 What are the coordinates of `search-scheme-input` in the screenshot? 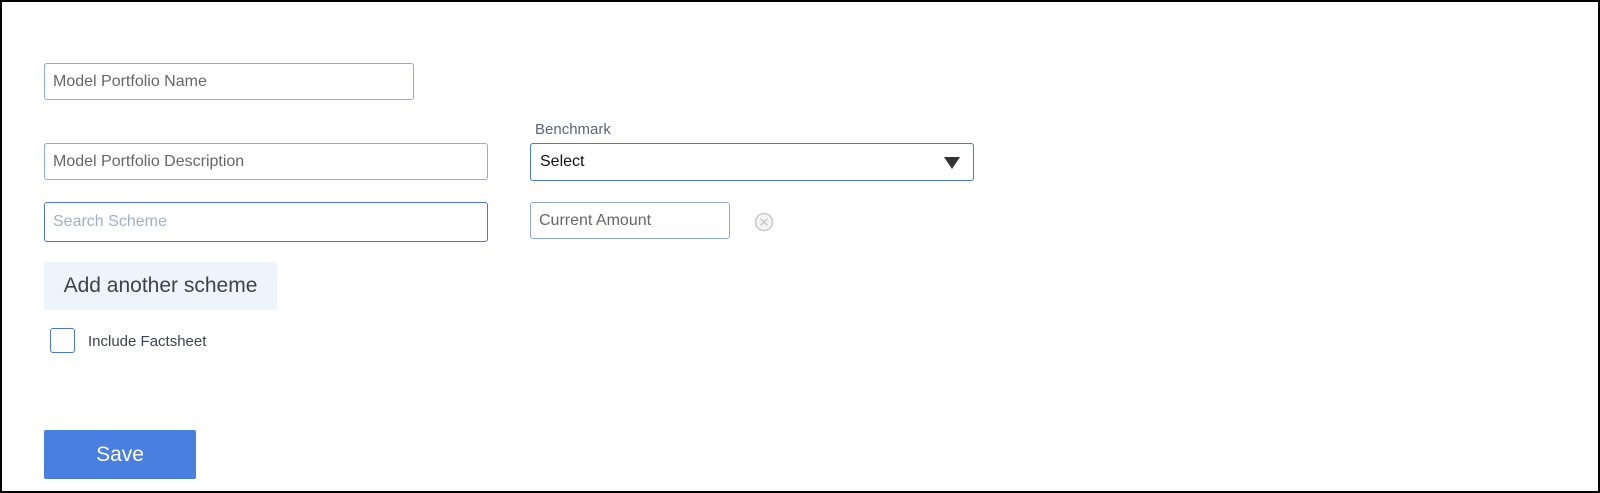 It's located at (266, 222).